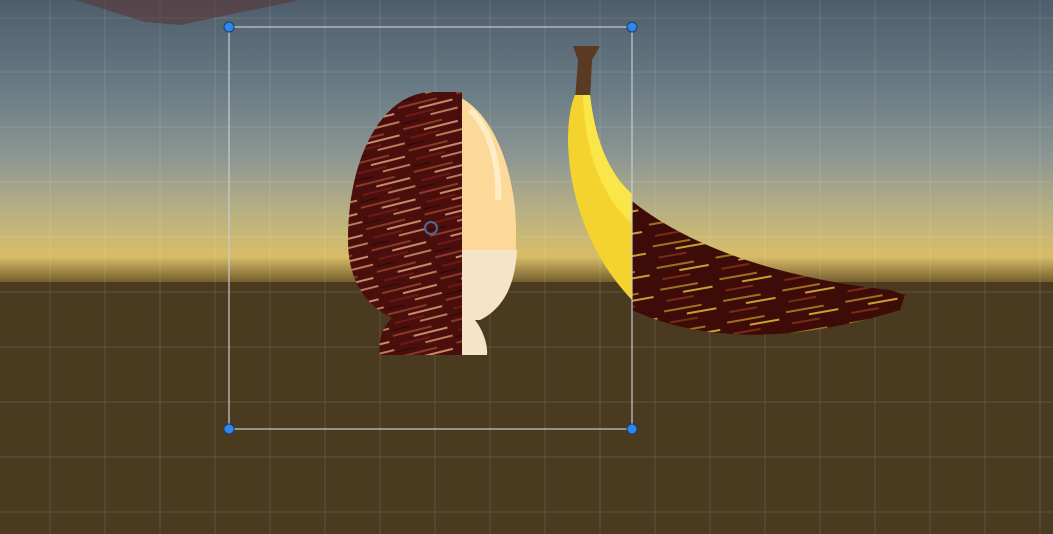 This screenshot has width=1053, height=534. I want to click on handle-top-right, so click(632, 27).